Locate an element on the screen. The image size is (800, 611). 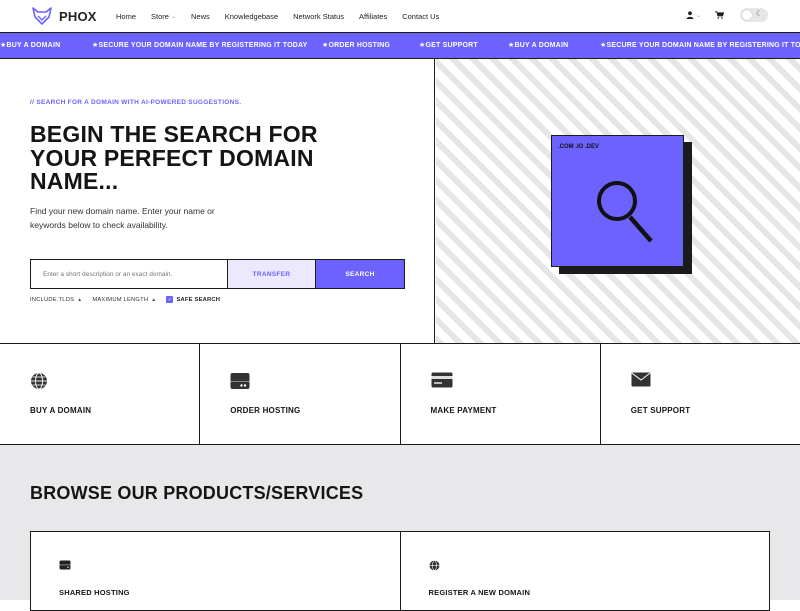
nav-item-network-status: Network Status is located at coordinates (318, 16).